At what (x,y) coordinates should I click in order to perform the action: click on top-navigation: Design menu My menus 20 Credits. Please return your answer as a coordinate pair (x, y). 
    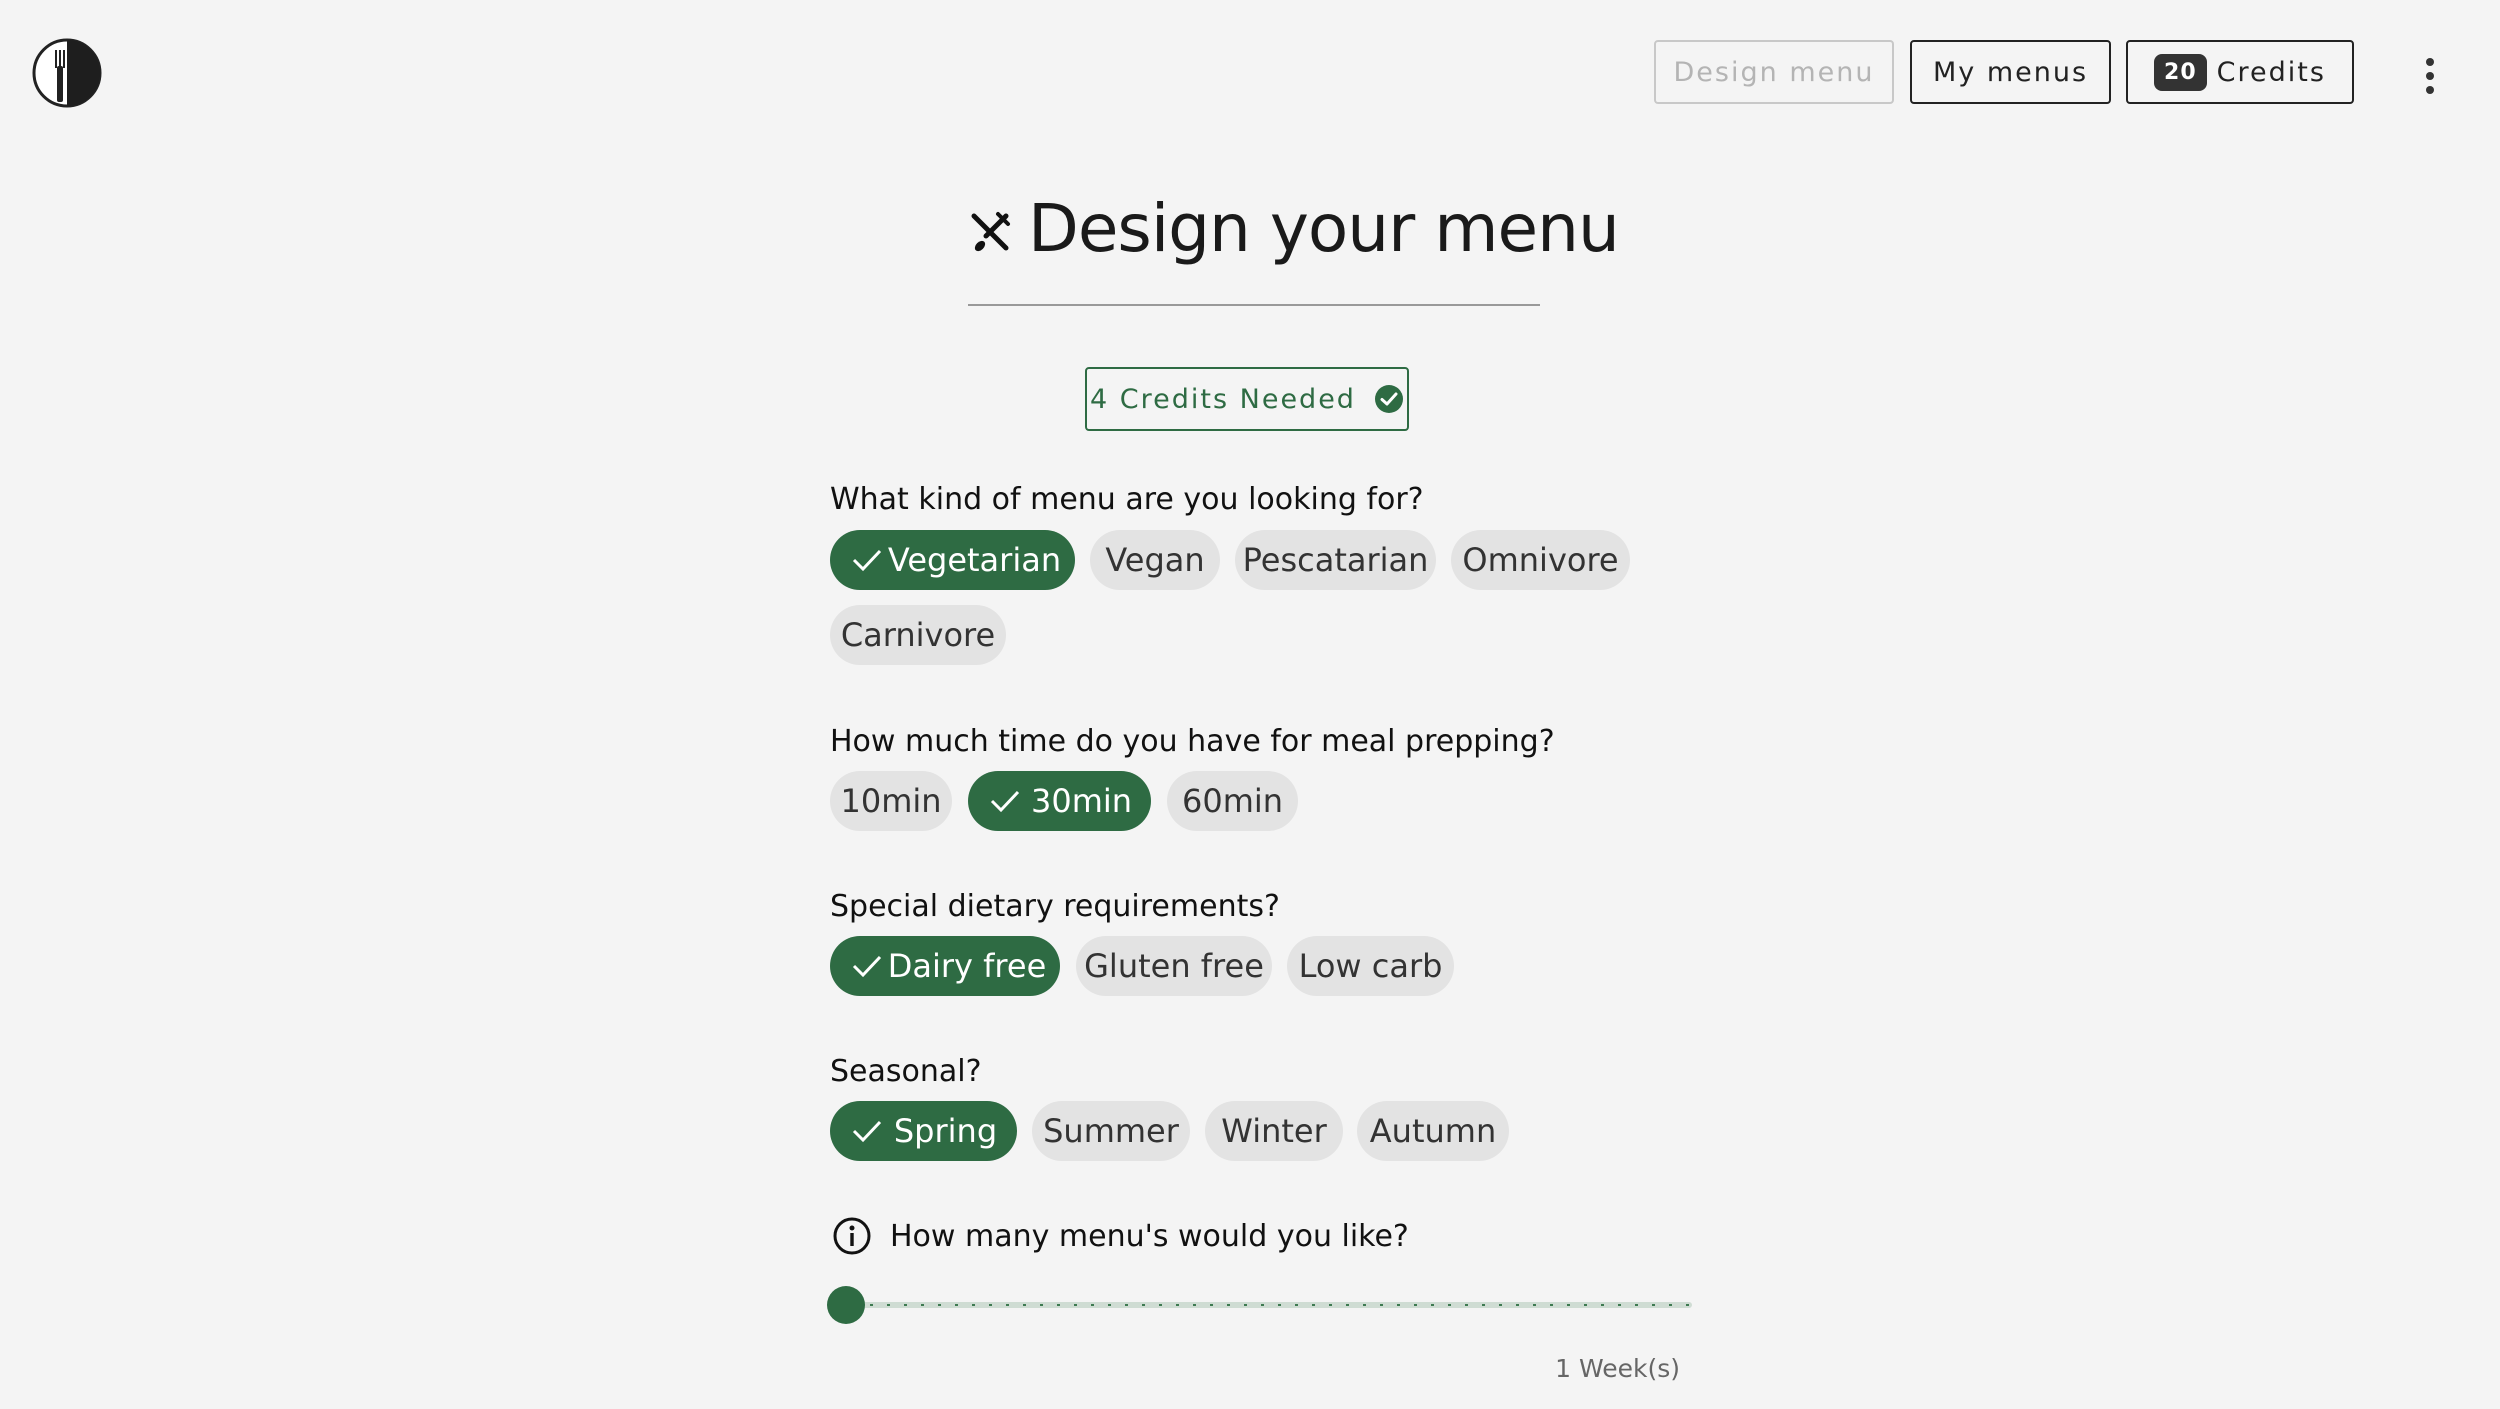
    Looking at the image, I should click on (1250, 74).